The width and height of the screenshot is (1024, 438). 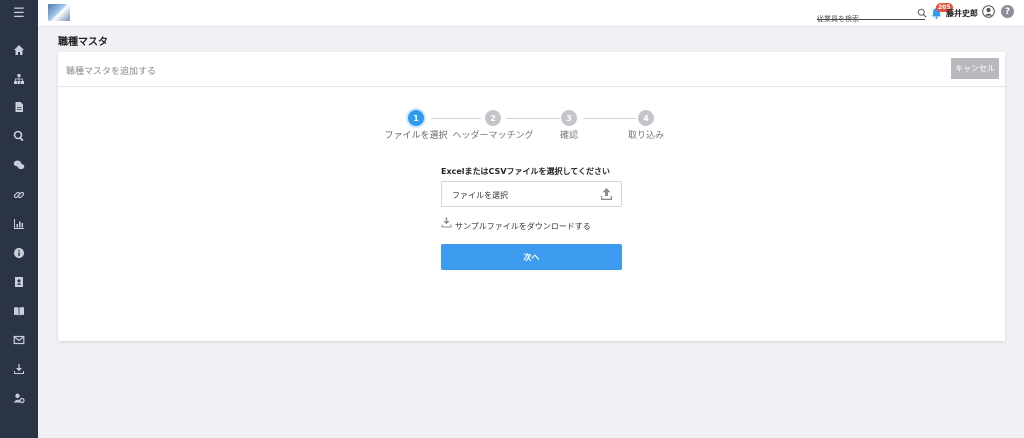 I want to click on step-3-indicator: 3, so click(x=569, y=118).